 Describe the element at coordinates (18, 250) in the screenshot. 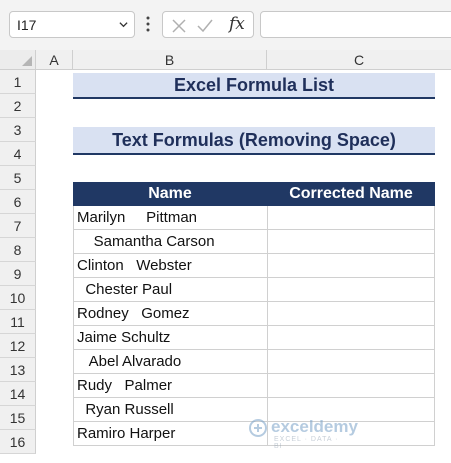

I see `row-header-8: 8` at that location.